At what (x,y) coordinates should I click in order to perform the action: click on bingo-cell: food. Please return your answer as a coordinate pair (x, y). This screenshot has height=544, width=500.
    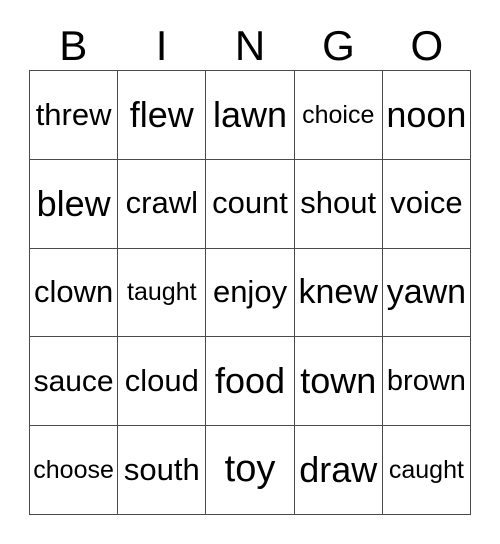
    Looking at the image, I should click on (250, 382).